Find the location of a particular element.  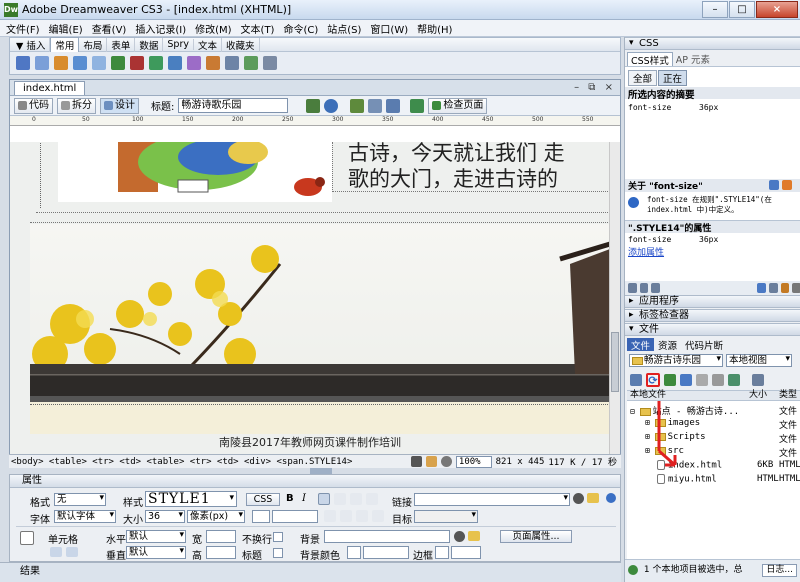

summary-value: 36px is located at coordinates (708, 107).